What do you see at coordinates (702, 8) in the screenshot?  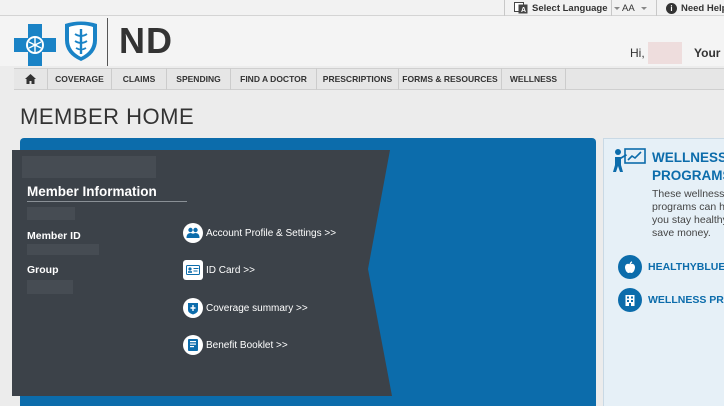 I see `help-label: Need Help` at bounding box center [702, 8].